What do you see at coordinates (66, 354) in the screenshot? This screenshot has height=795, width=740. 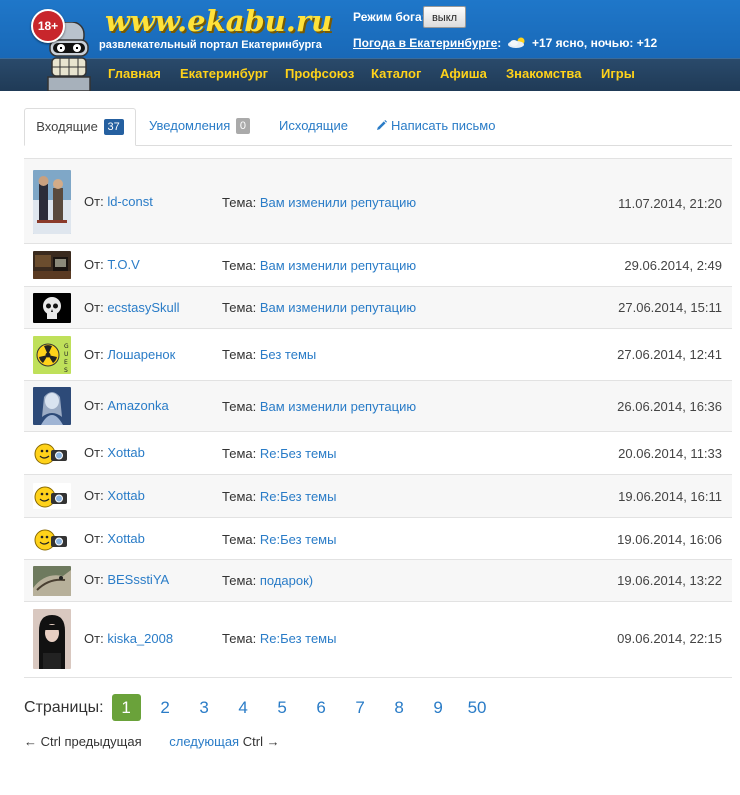 I see `svg-text: U` at bounding box center [66, 354].